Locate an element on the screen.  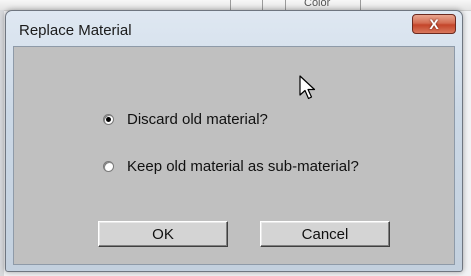
mouse-pointer-icon is located at coordinates (307, 87).